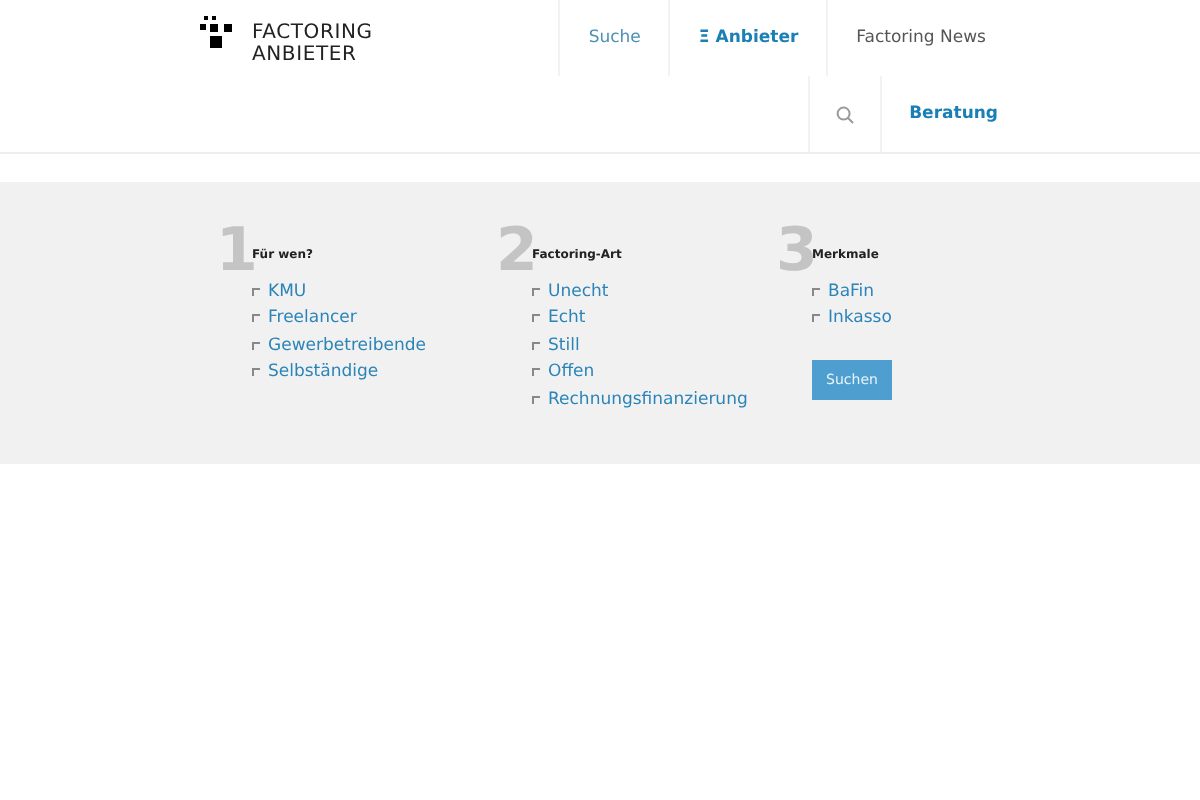  I want to click on nav-link: Factoring News, so click(920, 38).